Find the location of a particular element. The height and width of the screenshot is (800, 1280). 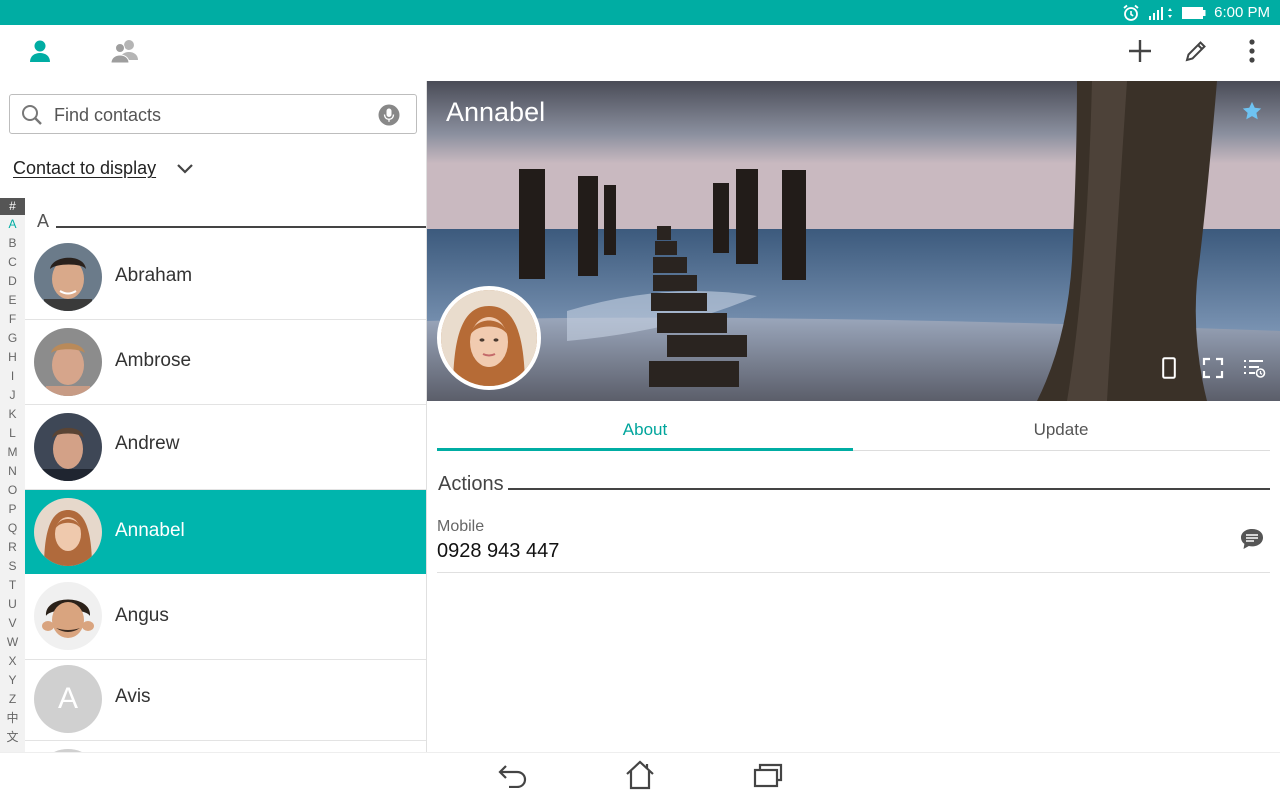

status-time: 6:00 PM is located at coordinates (1242, 12).